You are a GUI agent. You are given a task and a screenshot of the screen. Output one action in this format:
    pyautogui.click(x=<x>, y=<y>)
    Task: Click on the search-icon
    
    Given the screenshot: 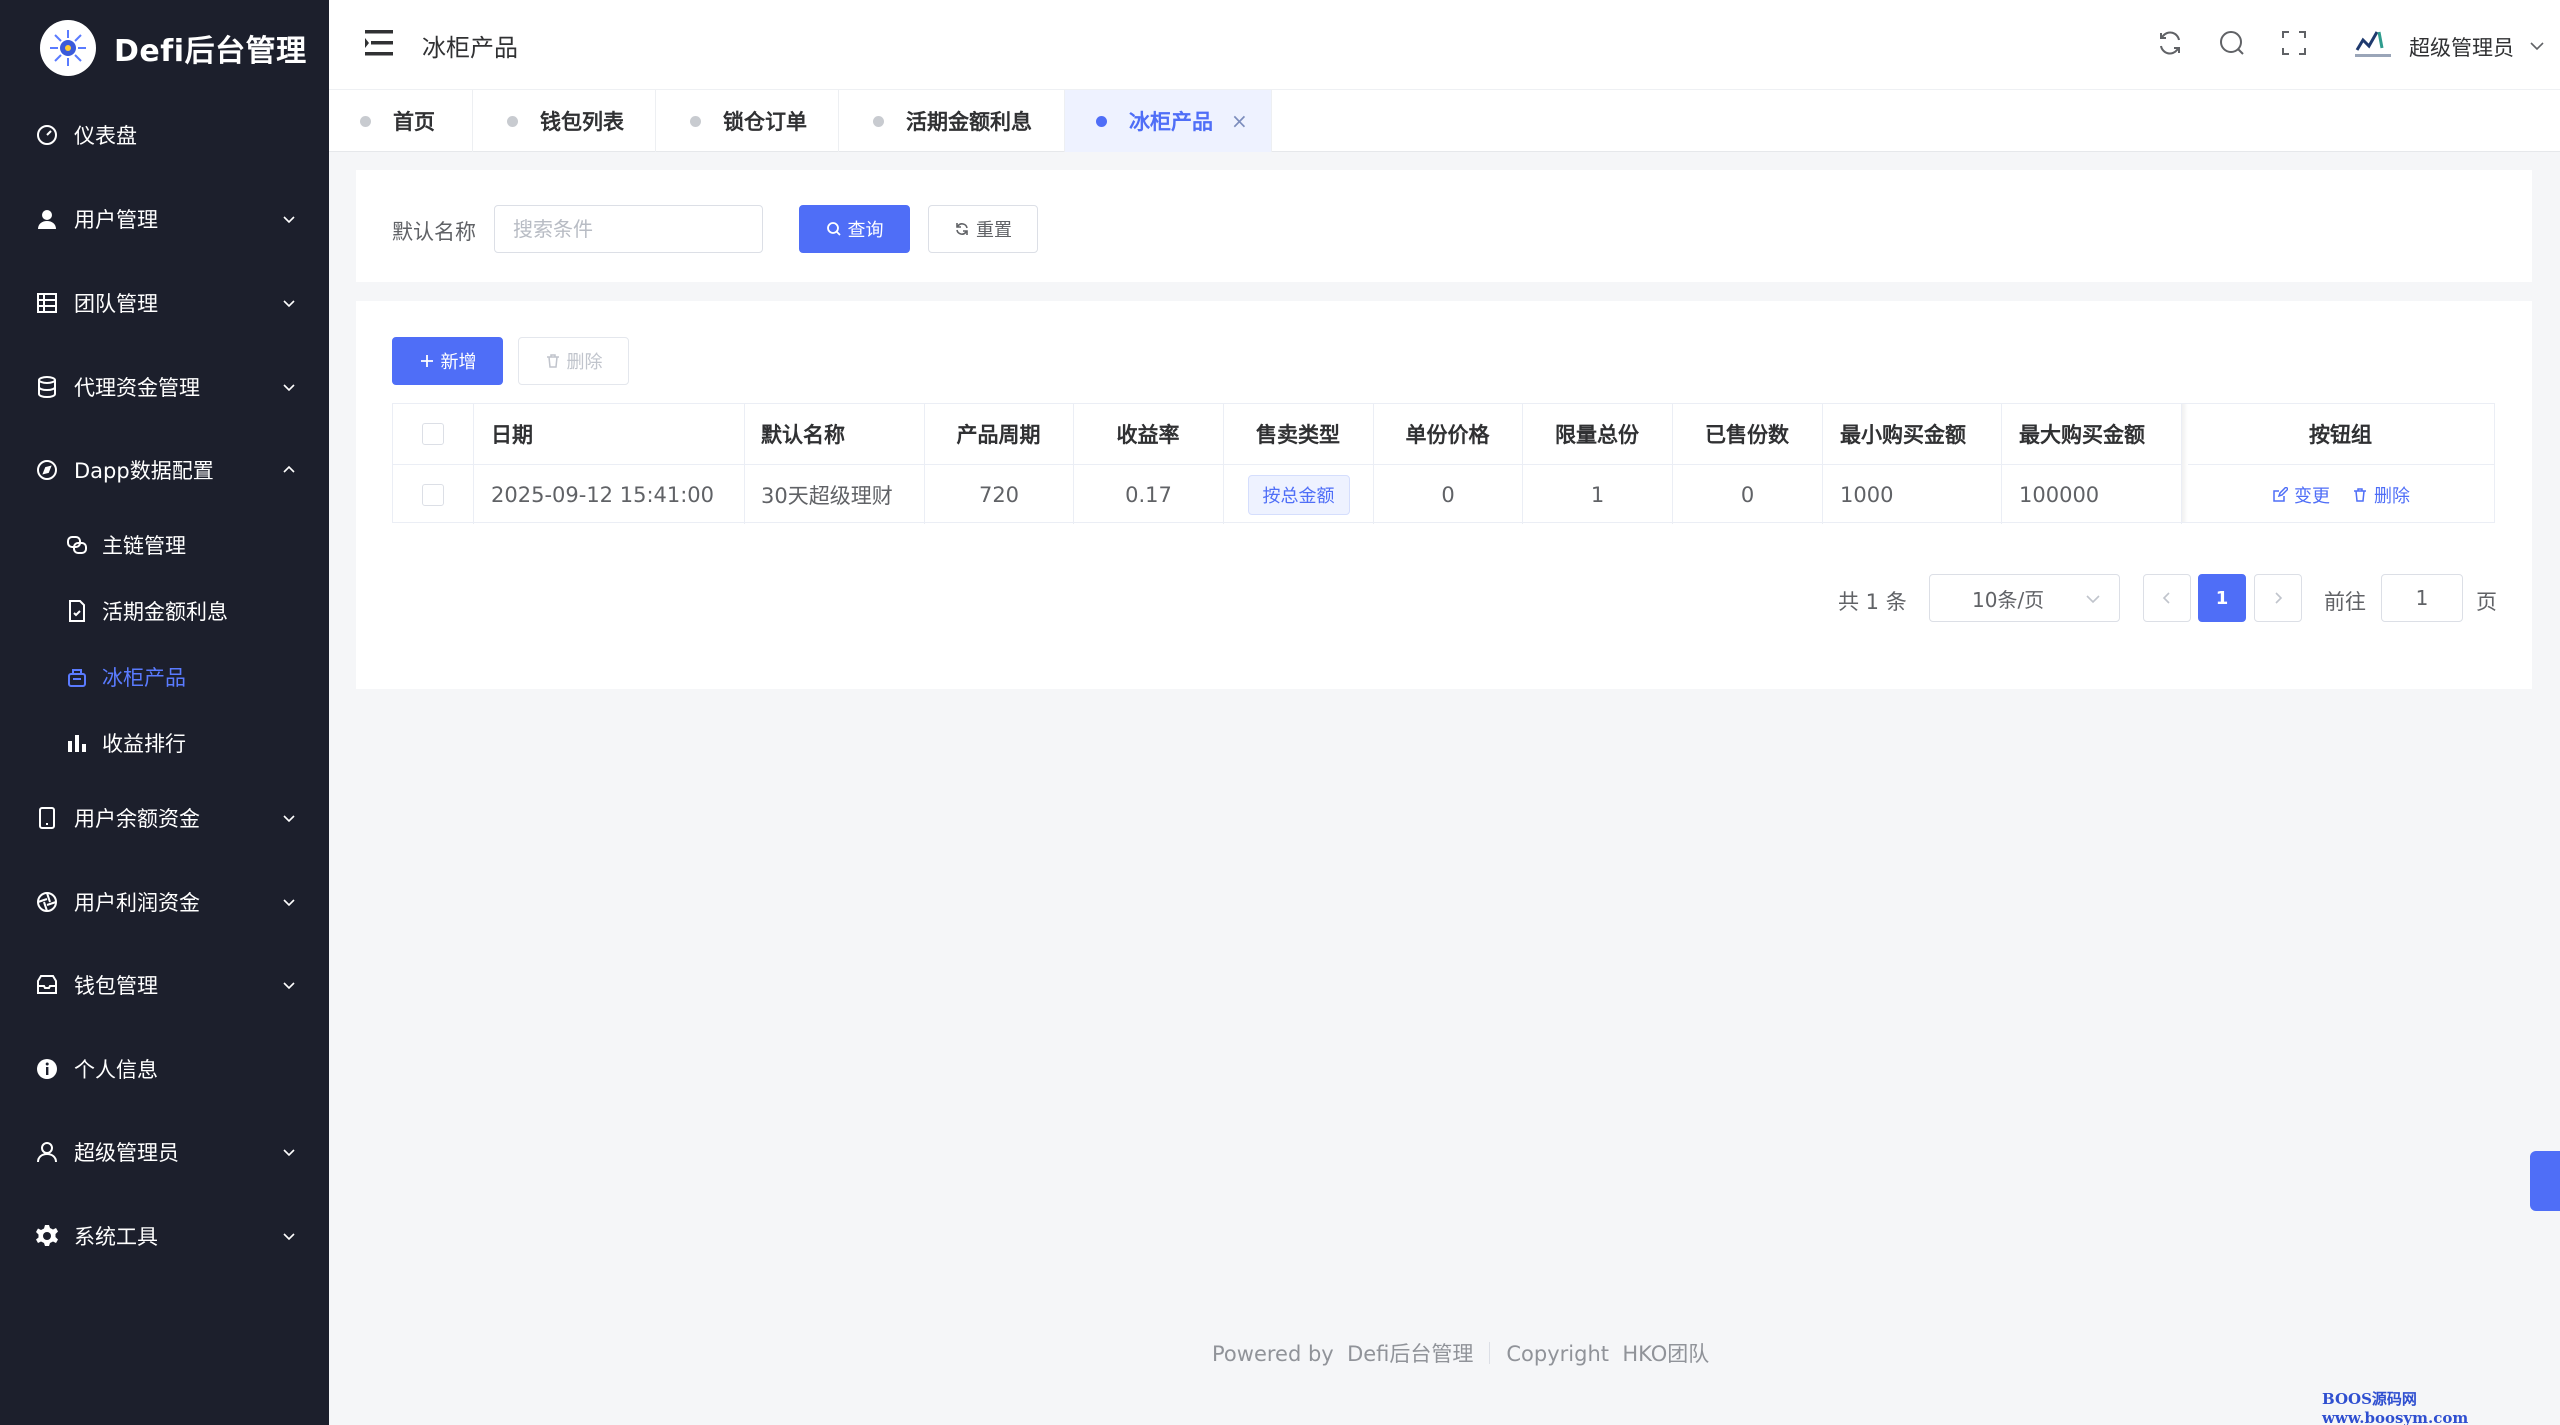 What is the action you would take?
    pyautogui.click(x=2232, y=43)
    